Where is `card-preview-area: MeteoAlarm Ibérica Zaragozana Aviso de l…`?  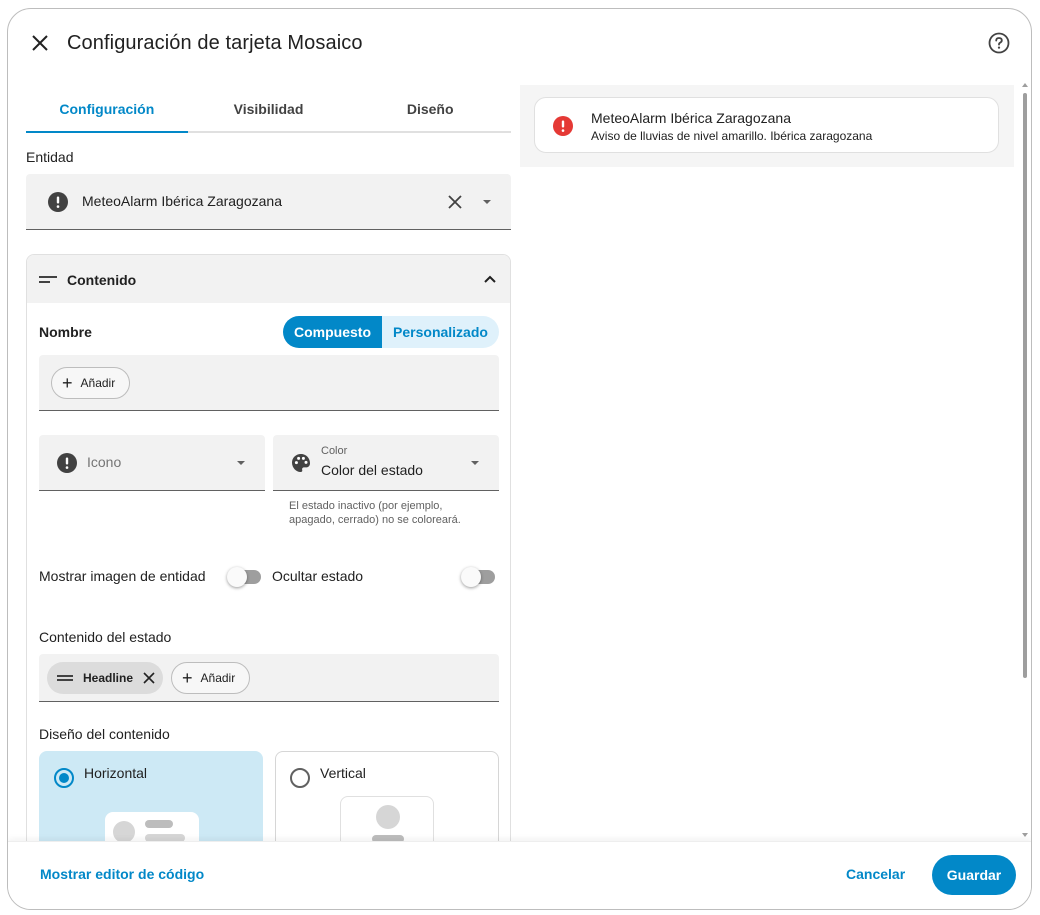 card-preview-area: MeteoAlarm Ibérica Zaragozana Aviso de l… is located at coordinates (767, 126).